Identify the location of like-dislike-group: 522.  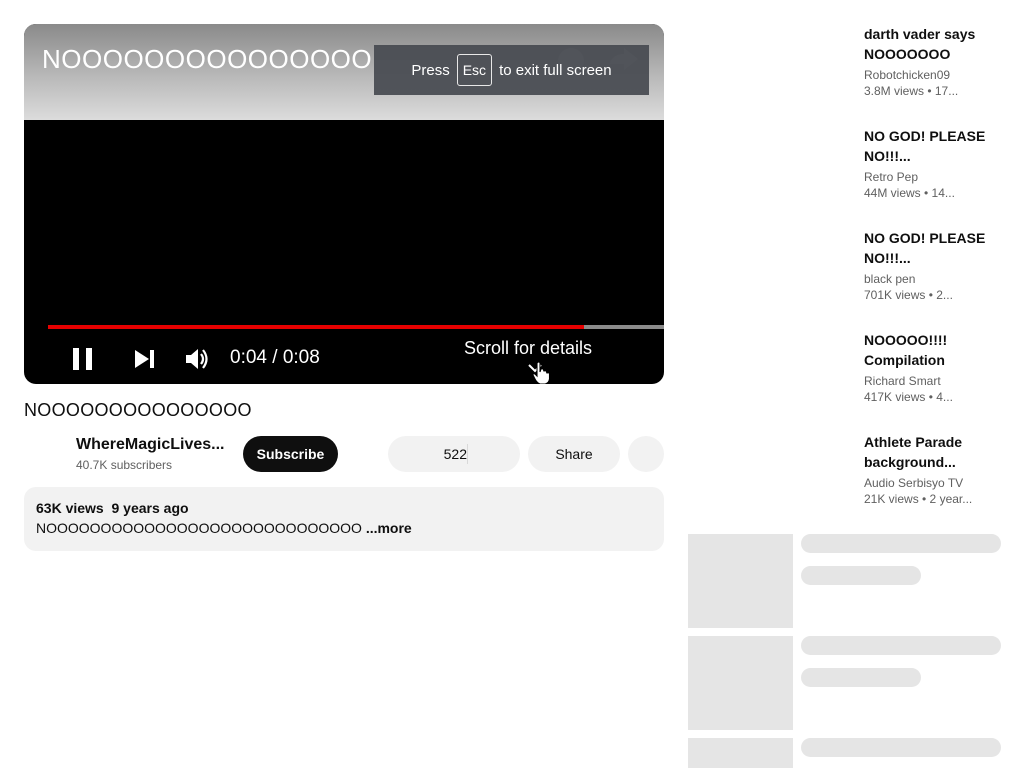
(454, 454).